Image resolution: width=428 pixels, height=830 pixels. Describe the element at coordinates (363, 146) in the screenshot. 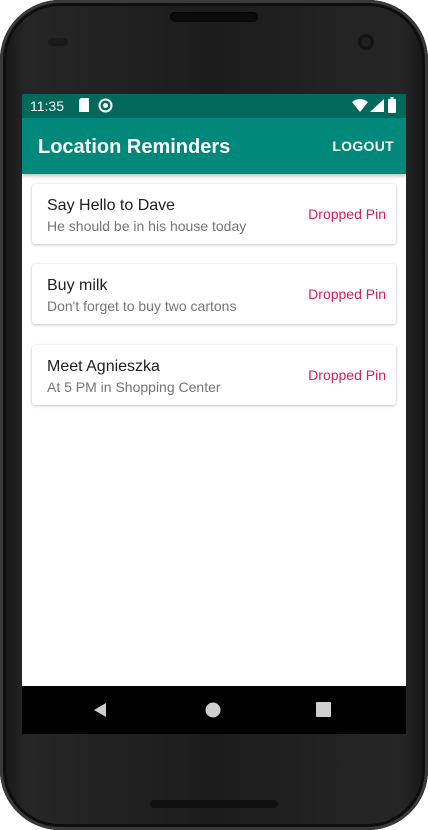

I see `logout-button: LOGOUT` at that location.